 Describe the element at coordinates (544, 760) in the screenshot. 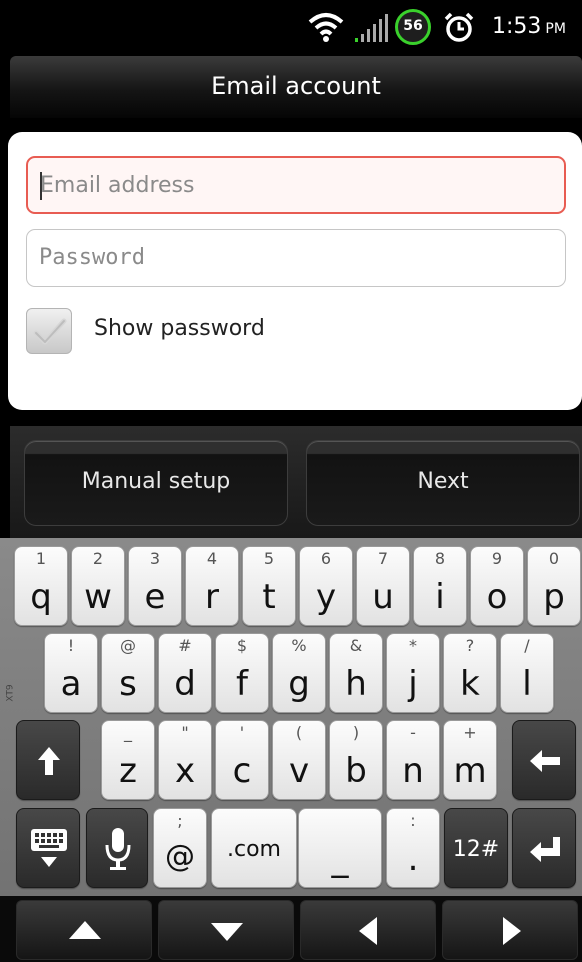

I see `backspace-key` at that location.